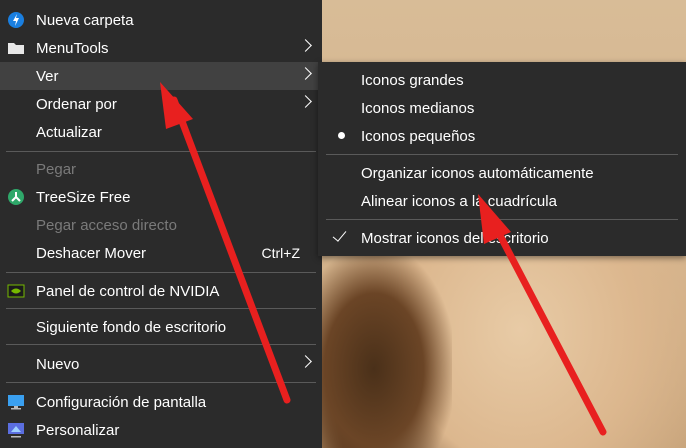  What do you see at coordinates (16, 197) in the screenshot?
I see `treesize-icon` at bounding box center [16, 197].